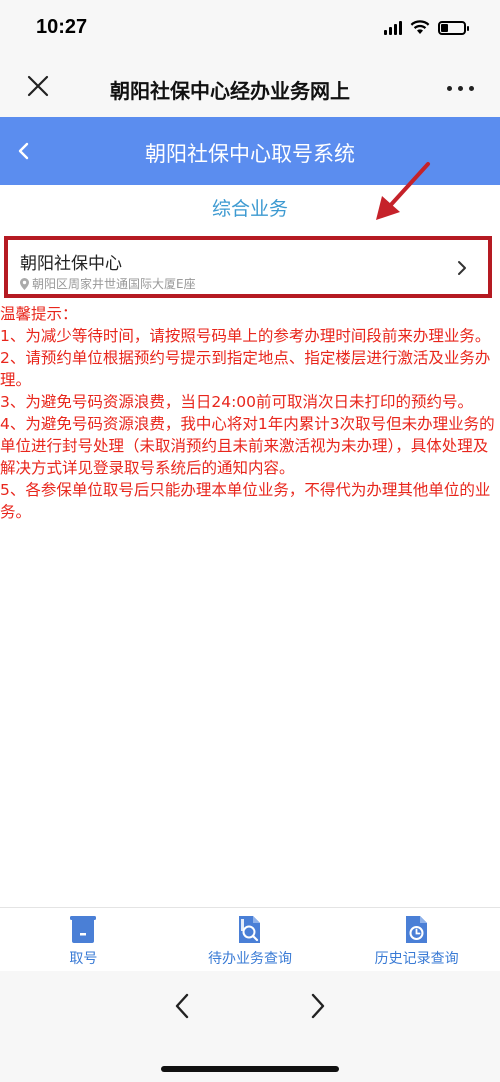 The width and height of the screenshot is (500, 1082). I want to click on tab-label: 历史记录查询, so click(416, 959).